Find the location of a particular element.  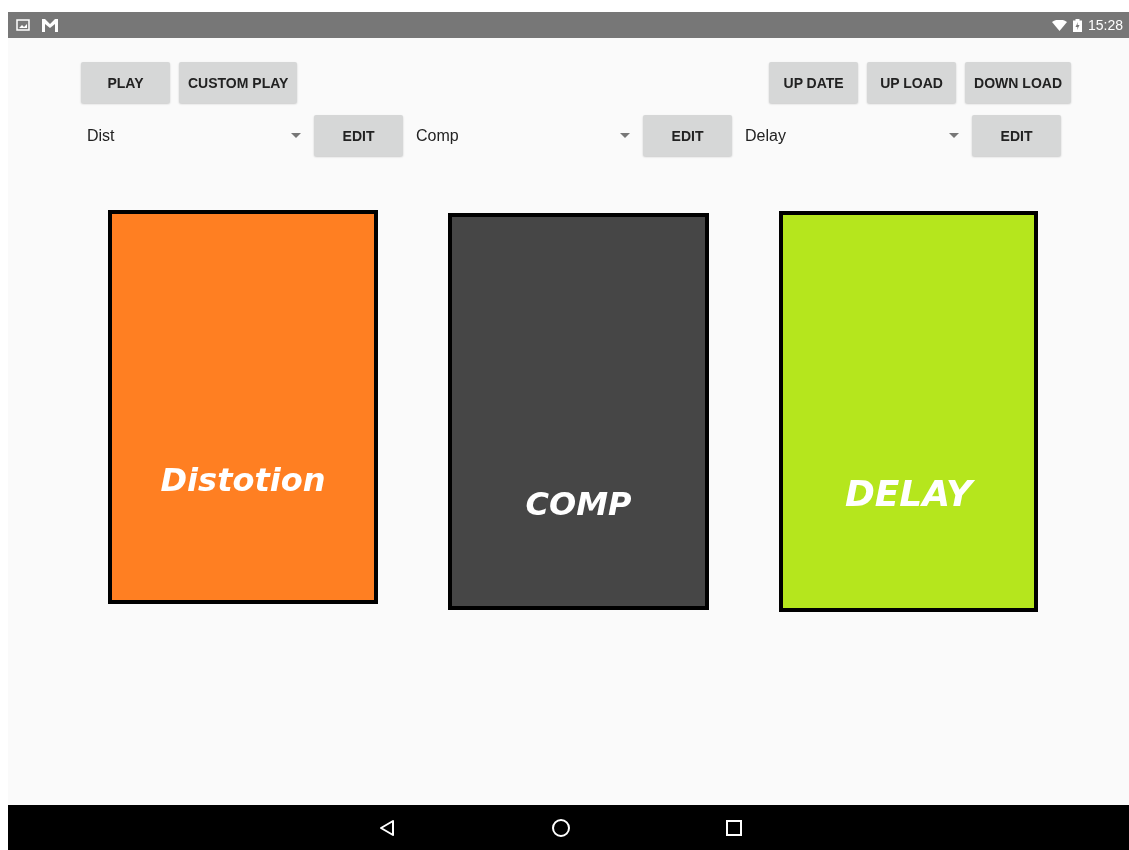

toolbar-button: UP DATE is located at coordinates (814, 82).